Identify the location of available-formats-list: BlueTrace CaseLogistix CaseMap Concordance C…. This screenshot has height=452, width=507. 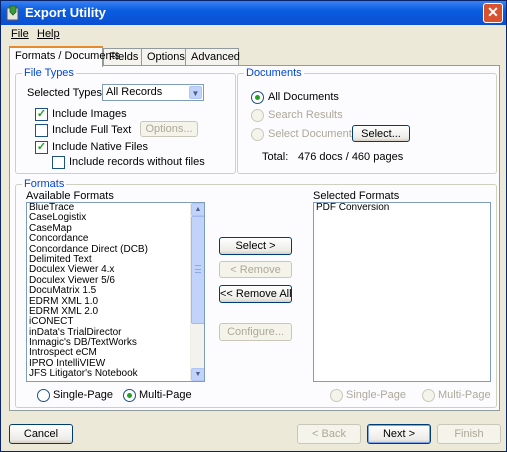
(115, 292).